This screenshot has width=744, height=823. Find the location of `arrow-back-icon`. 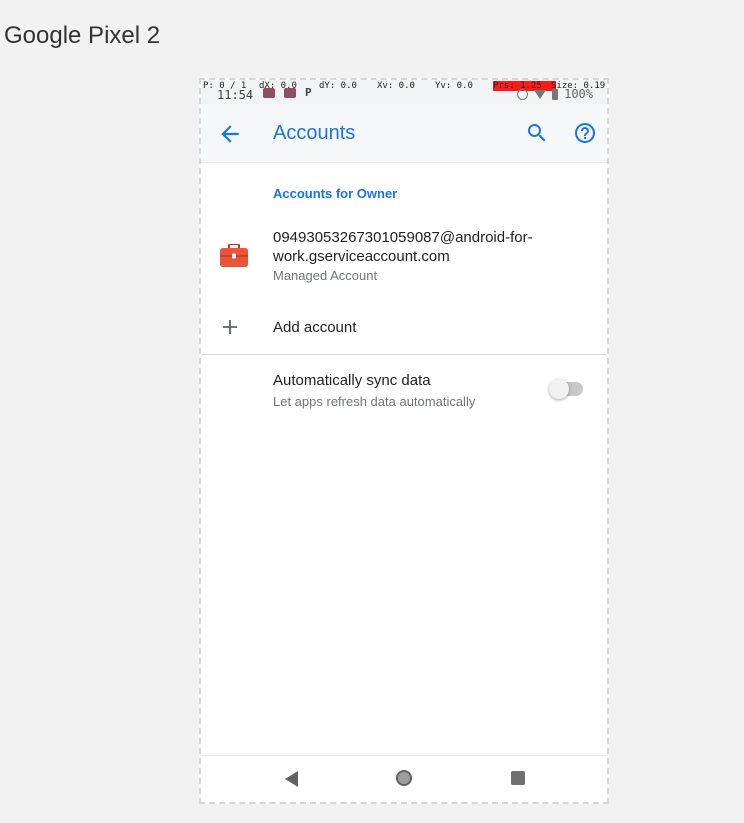

arrow-back-icon is located at coordinates (230, 134).